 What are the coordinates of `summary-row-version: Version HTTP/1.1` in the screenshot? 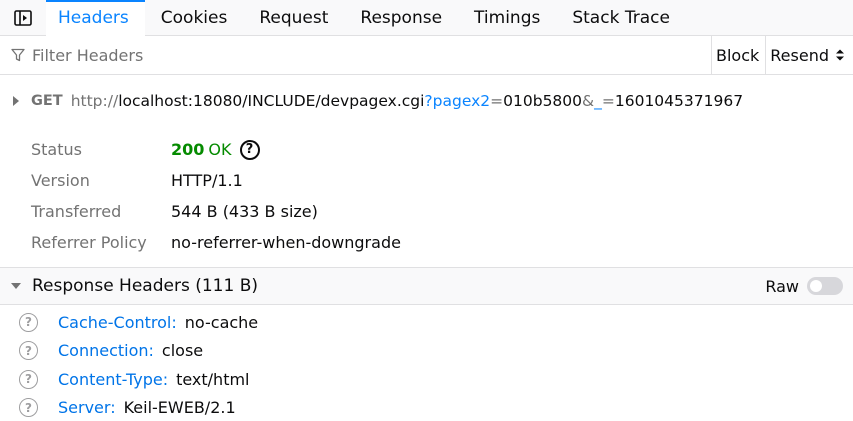 It's located at (426, 180).